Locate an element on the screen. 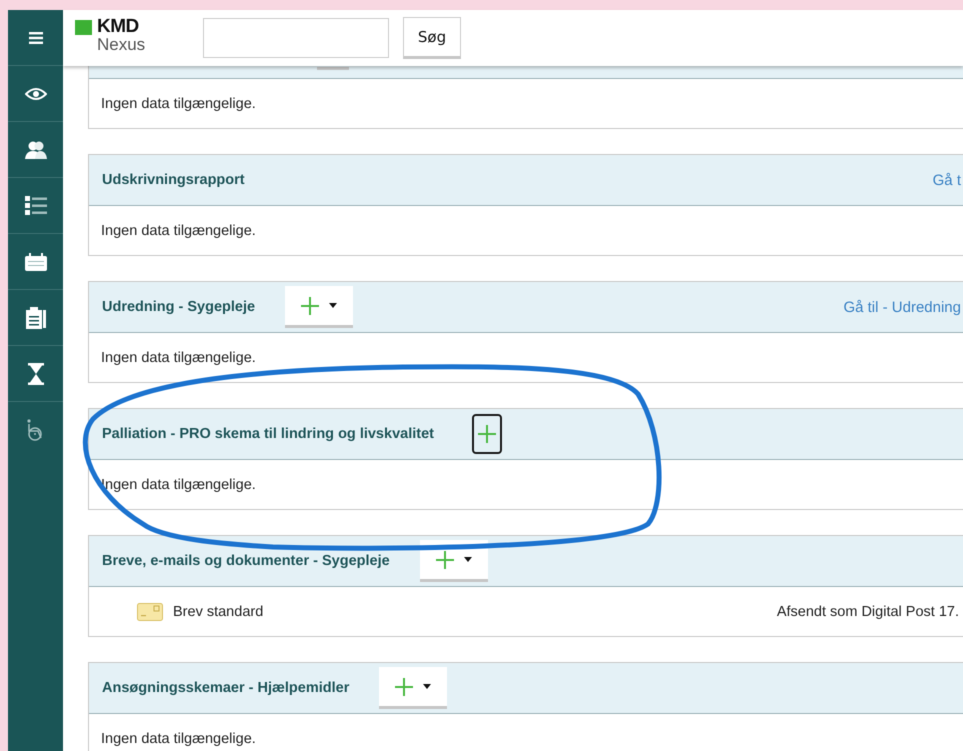  clipboard-icon is located at coordinates (36, 317).